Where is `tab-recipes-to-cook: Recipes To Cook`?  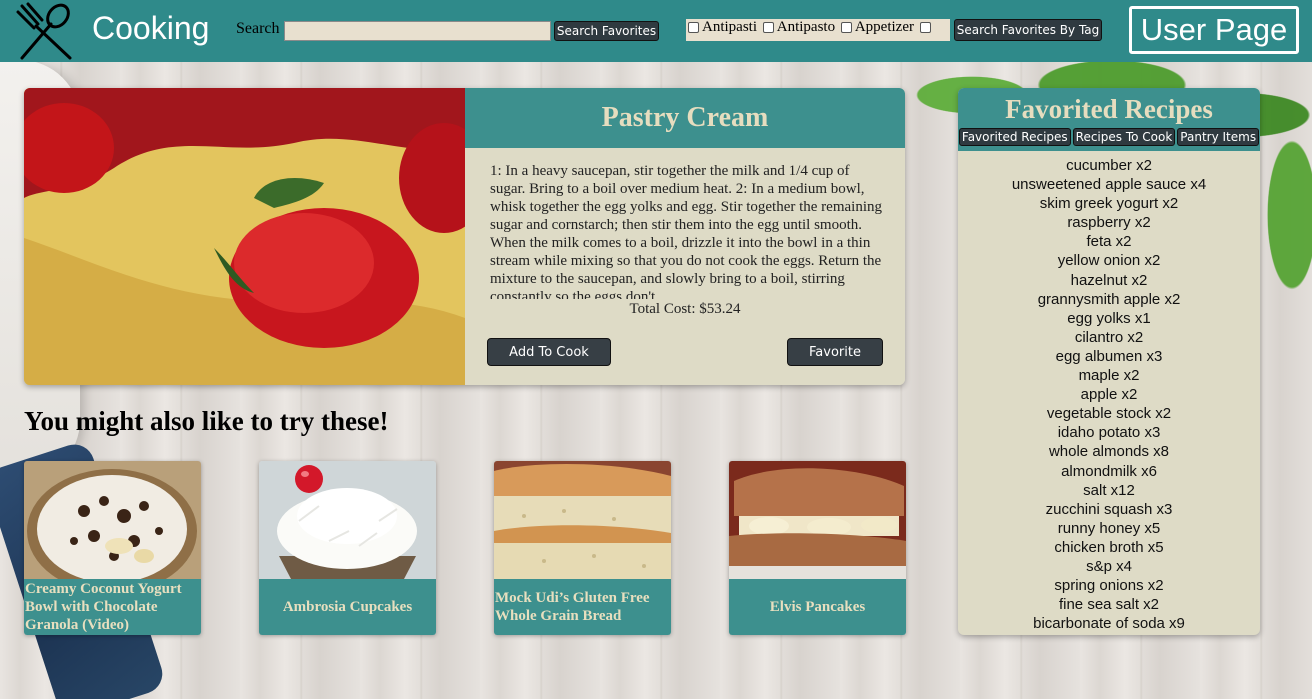 tab-recipes-to-cook: Recipes To Cook is located at coordinates (1124, 137).